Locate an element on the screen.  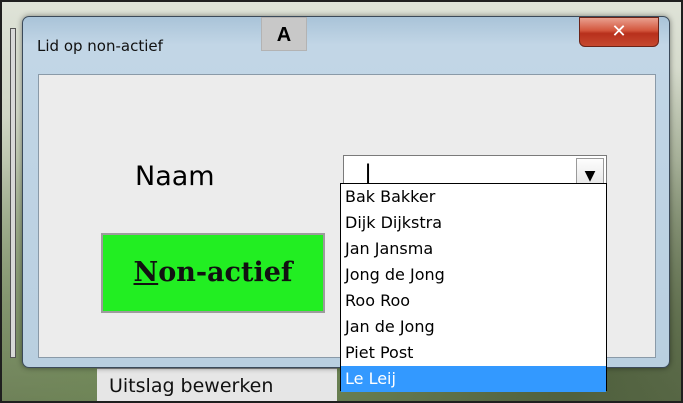
dropdown-item: Dijk Dijkstra is located at coordinates (473, 223).